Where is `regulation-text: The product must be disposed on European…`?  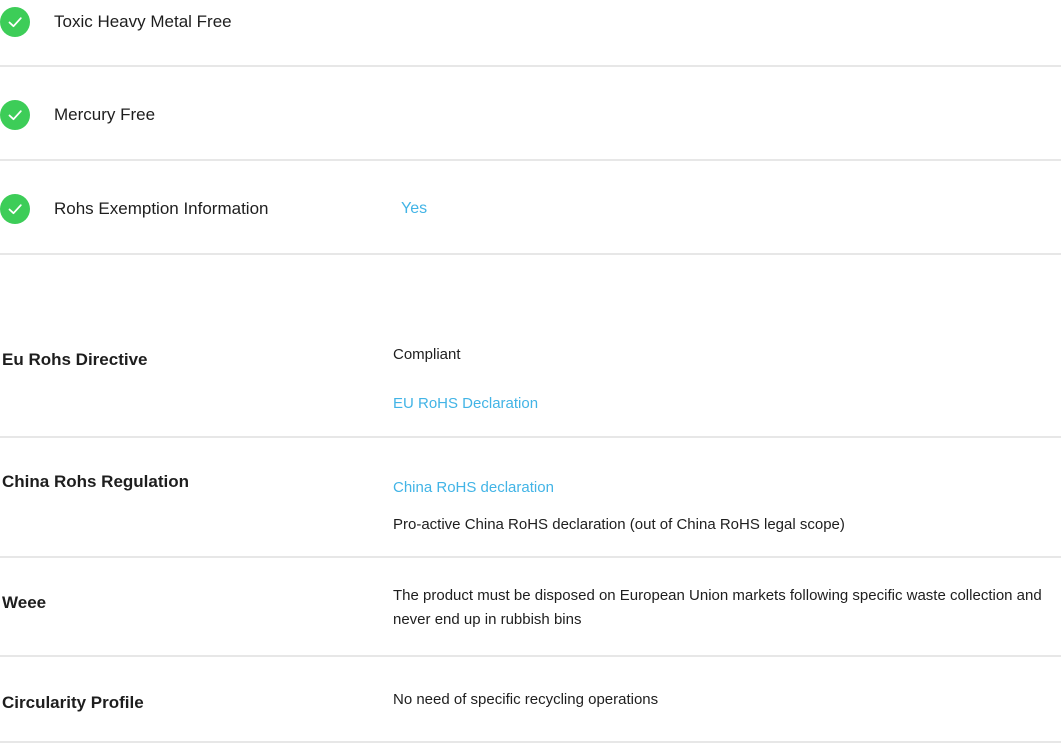 regulation-text: The product must be disposed on European… is located at coordinates (717, 607).